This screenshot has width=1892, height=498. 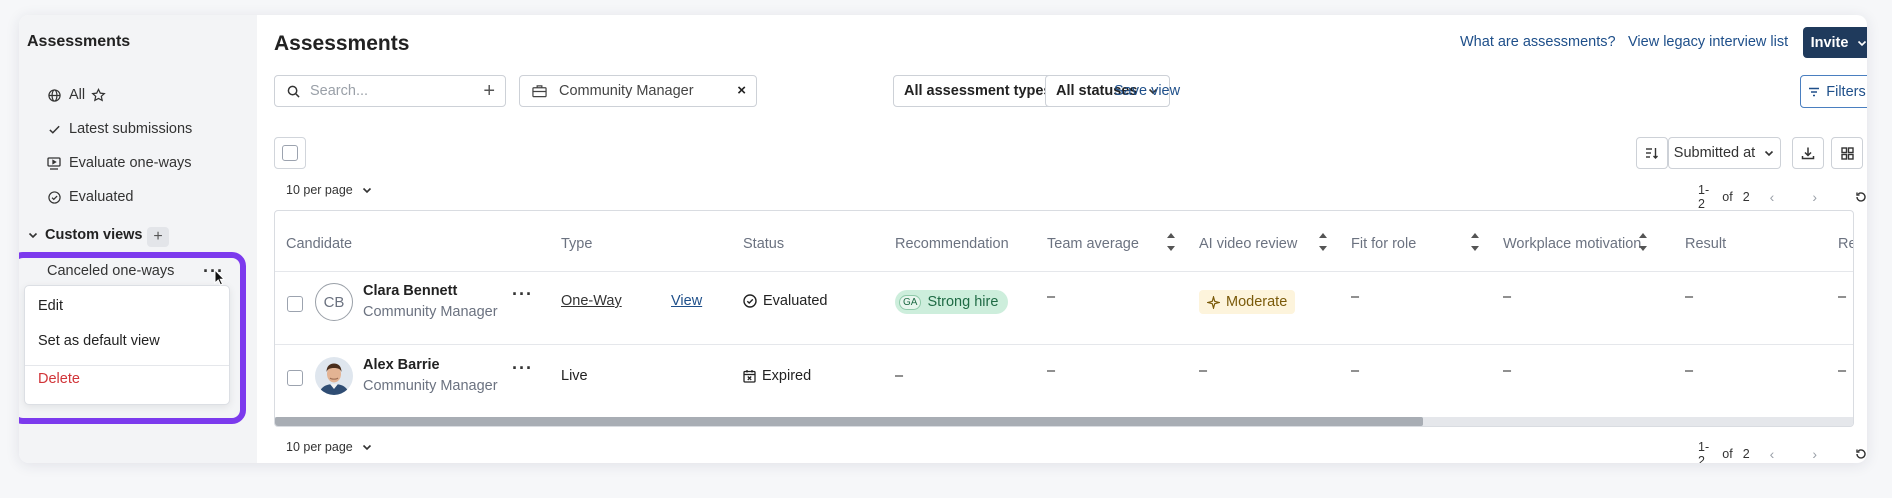 What do you see at coordinates (220, 277) in the screenshot?
I see `mouse-cursor-icon` at bounding box center [220, 277].